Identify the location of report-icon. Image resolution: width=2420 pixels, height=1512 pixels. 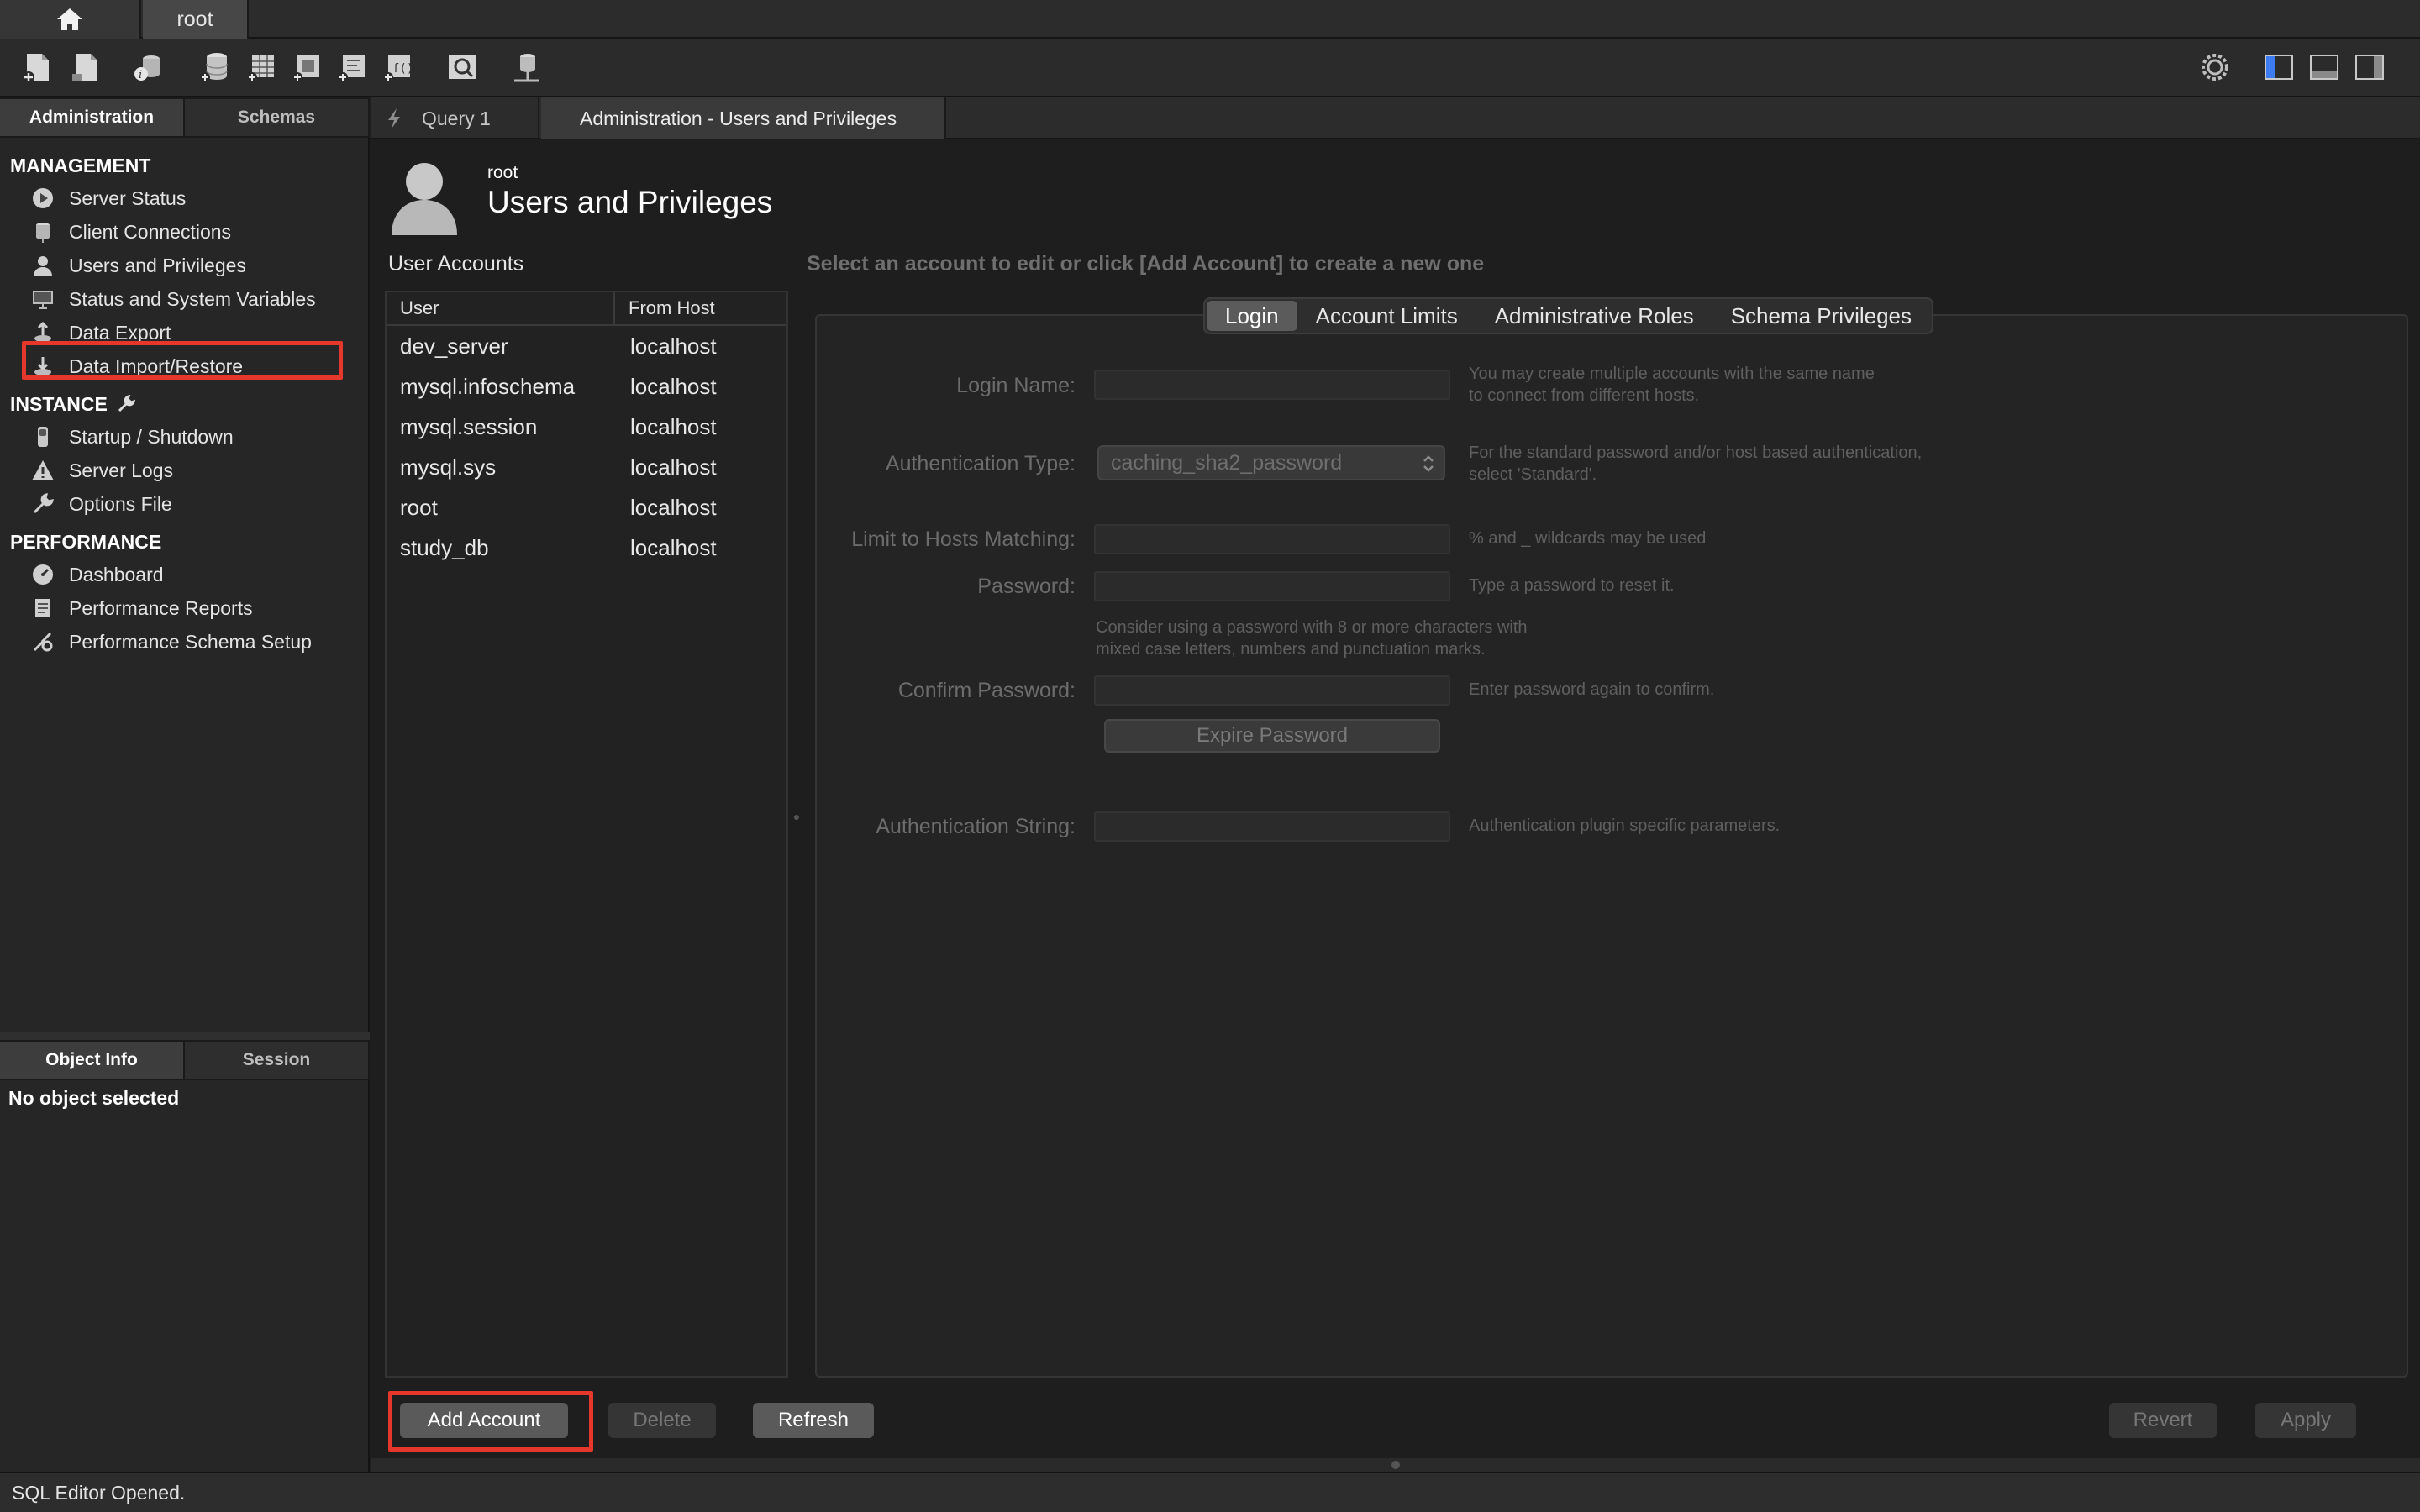
(42, 608).